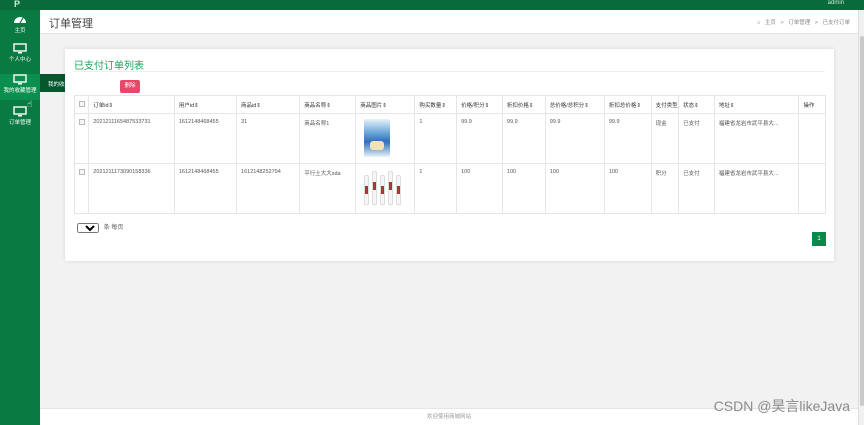  What do you see at coordinates (836, 23) in the screenshot?
I see `breadcrumb-current: 已支付订单` at bounding box center [836, 23].